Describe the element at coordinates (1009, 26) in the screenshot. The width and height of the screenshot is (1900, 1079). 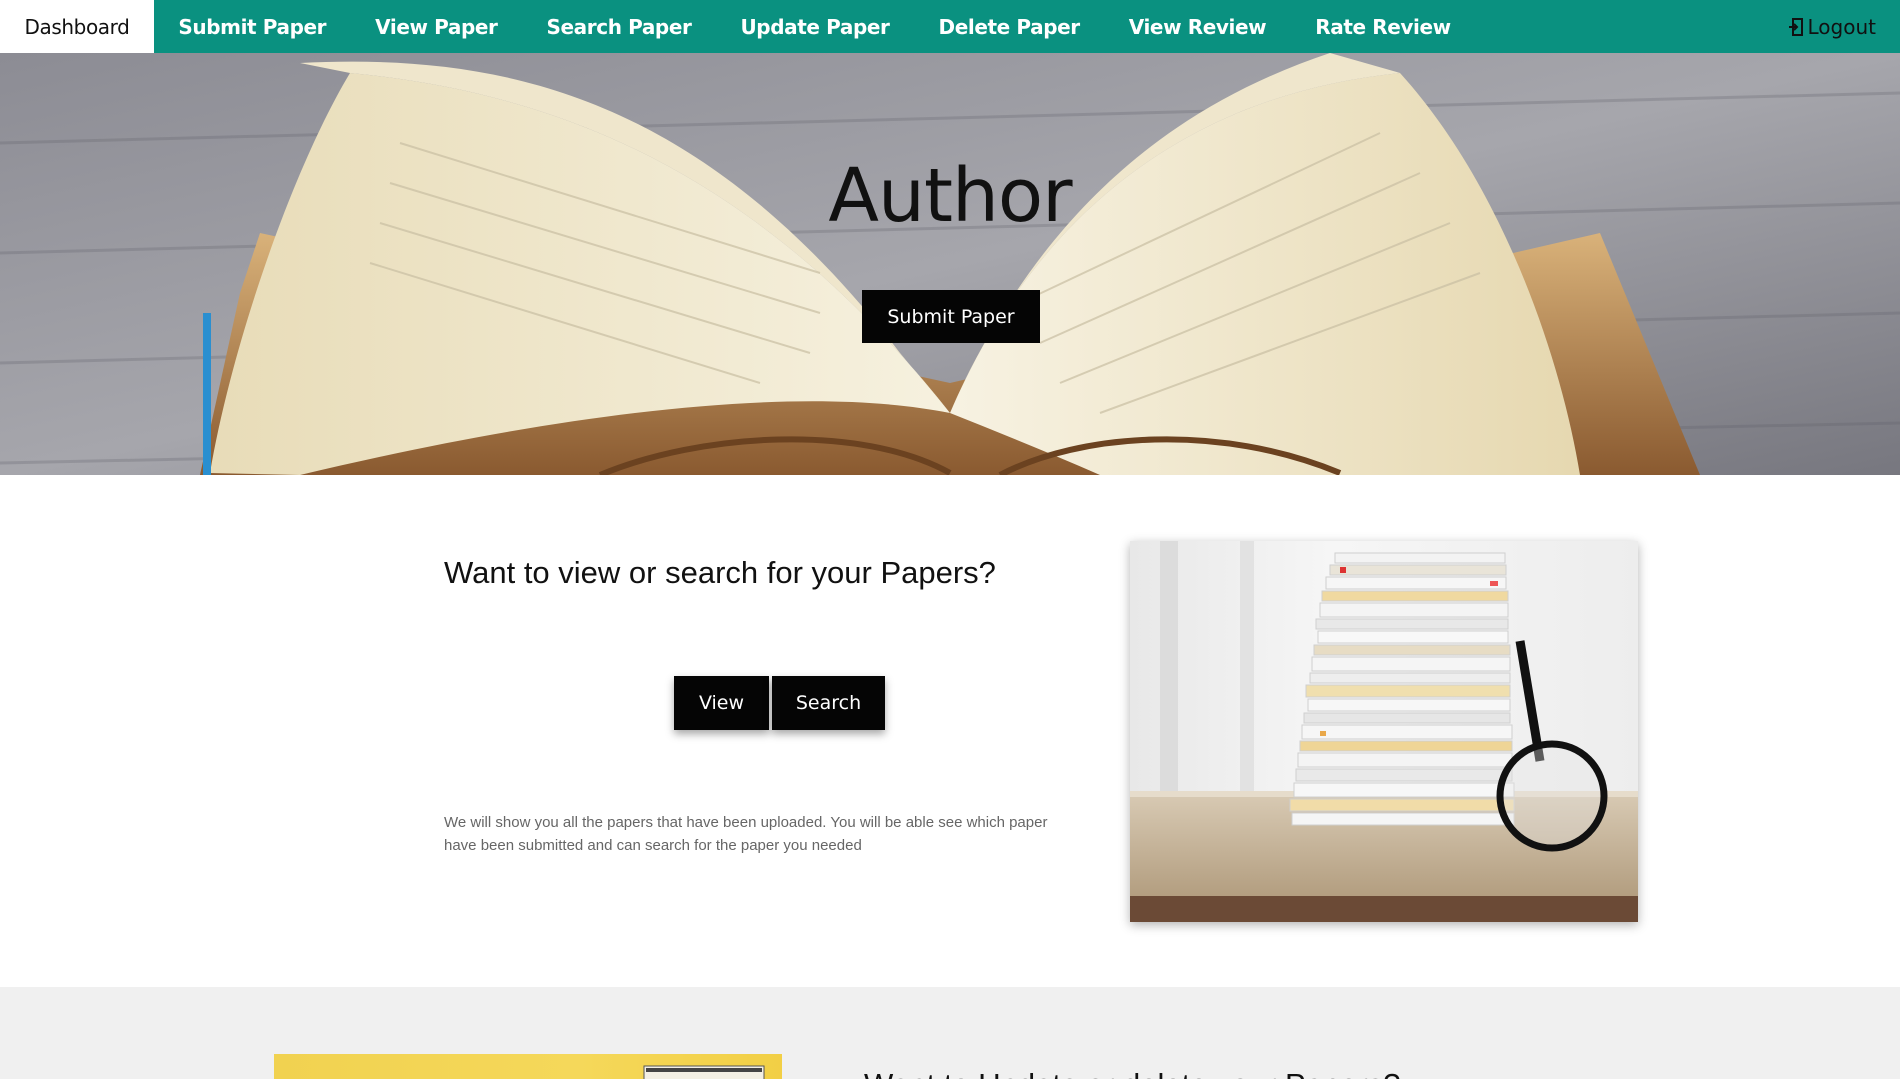
I see `nav-delete-paper: Delete Paper` at that location.